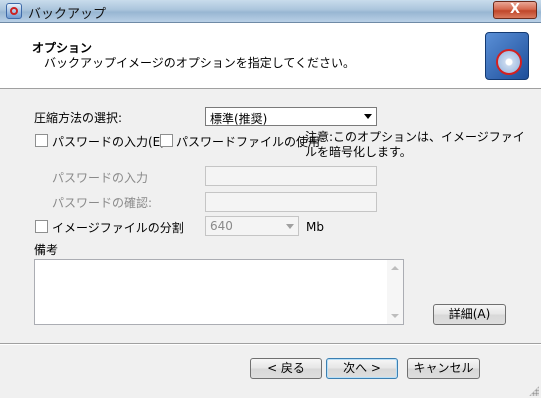 The width and height of the screenshot is (541, 398). I want to click on back-button: < 戻る, so click(286, 368).